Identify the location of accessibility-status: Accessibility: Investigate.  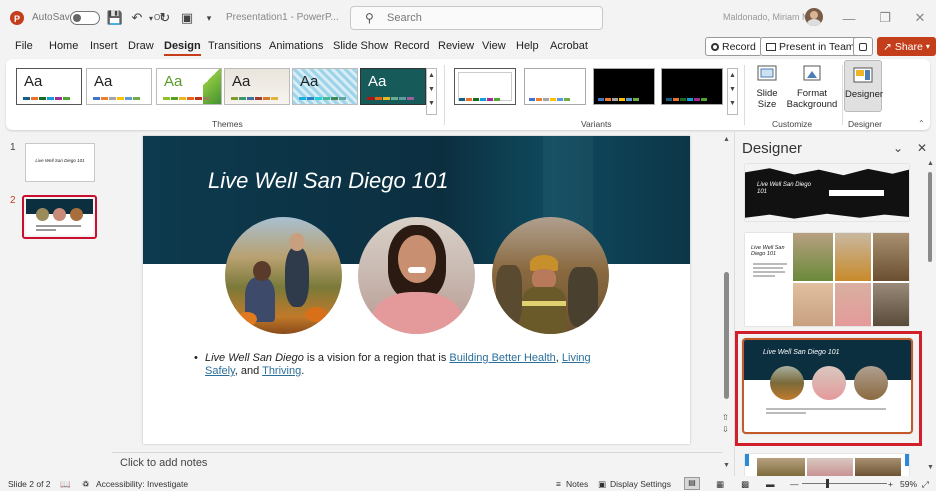
(142, 484).